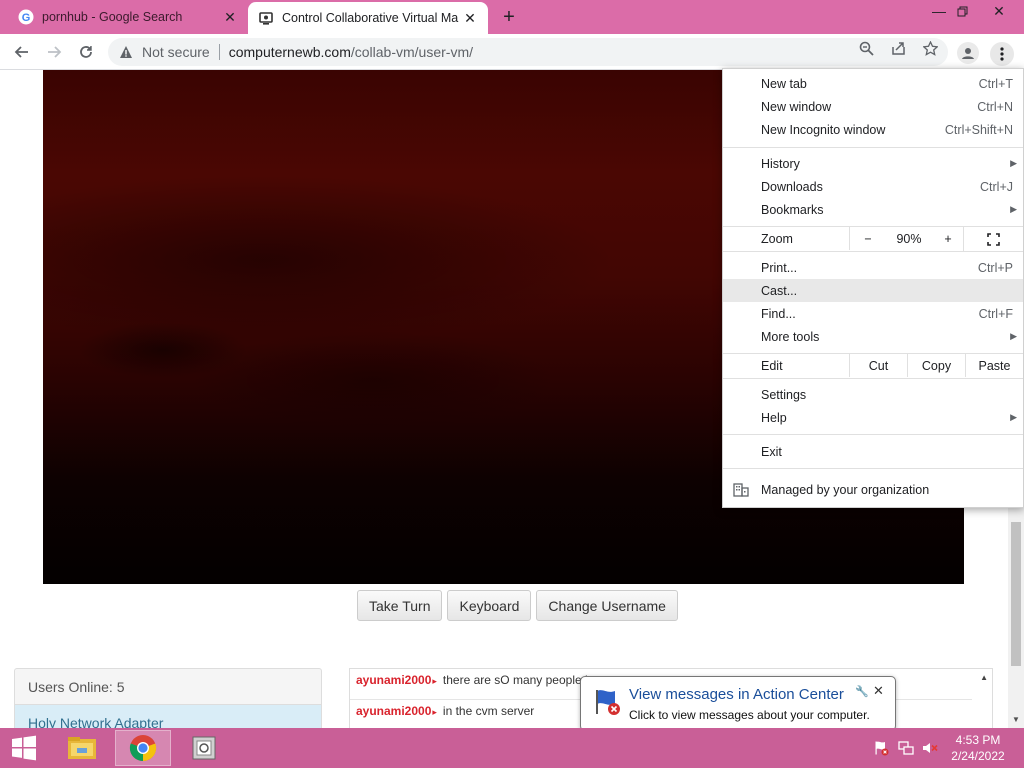  What do you see at coordinates (873, 83) in the screenshot?
I see `menu-item-new-tab: New tab Ctrl+T` at bounding box center [873, 83].